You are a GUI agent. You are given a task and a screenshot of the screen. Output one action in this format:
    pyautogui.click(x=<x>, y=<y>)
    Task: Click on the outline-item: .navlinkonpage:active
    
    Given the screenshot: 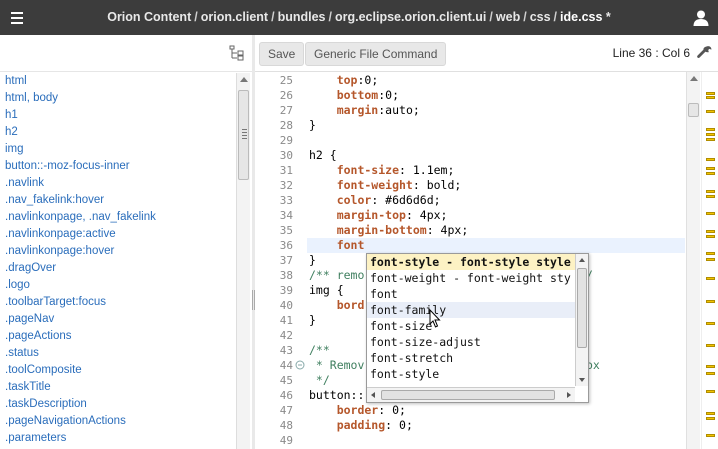 What is the action you would take?
    pyautogui.click(x=118, y=234)
    